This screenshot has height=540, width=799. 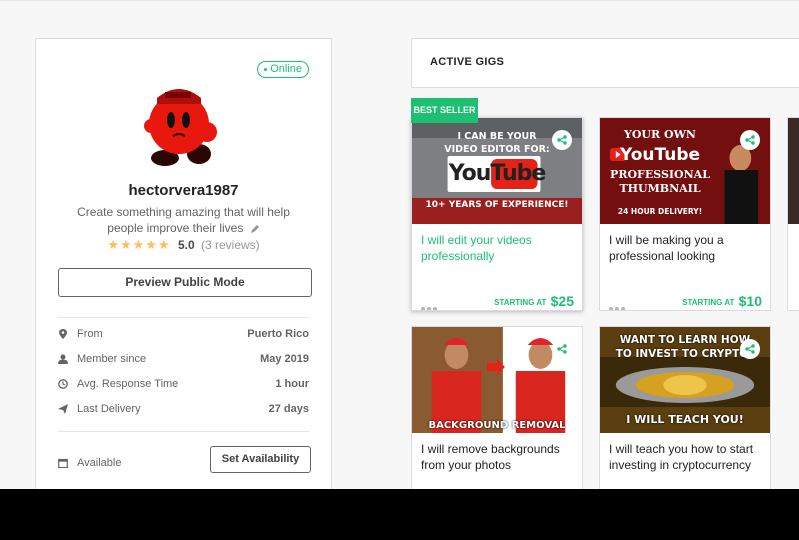 What do you see at coordinates (63, 463) in the screenshot?
I see `calendar-icon` at bounding box center [63, 463].